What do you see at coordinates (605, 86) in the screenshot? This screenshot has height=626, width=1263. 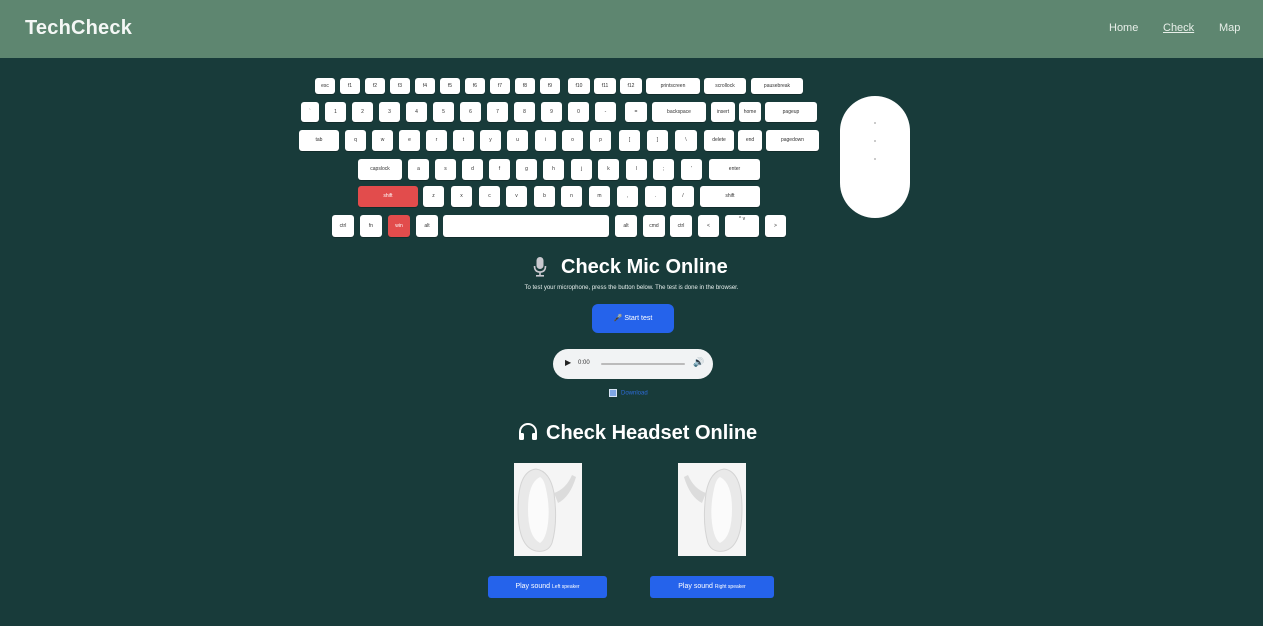 I see `key-f11: f11` at bounding box center [605, 86].